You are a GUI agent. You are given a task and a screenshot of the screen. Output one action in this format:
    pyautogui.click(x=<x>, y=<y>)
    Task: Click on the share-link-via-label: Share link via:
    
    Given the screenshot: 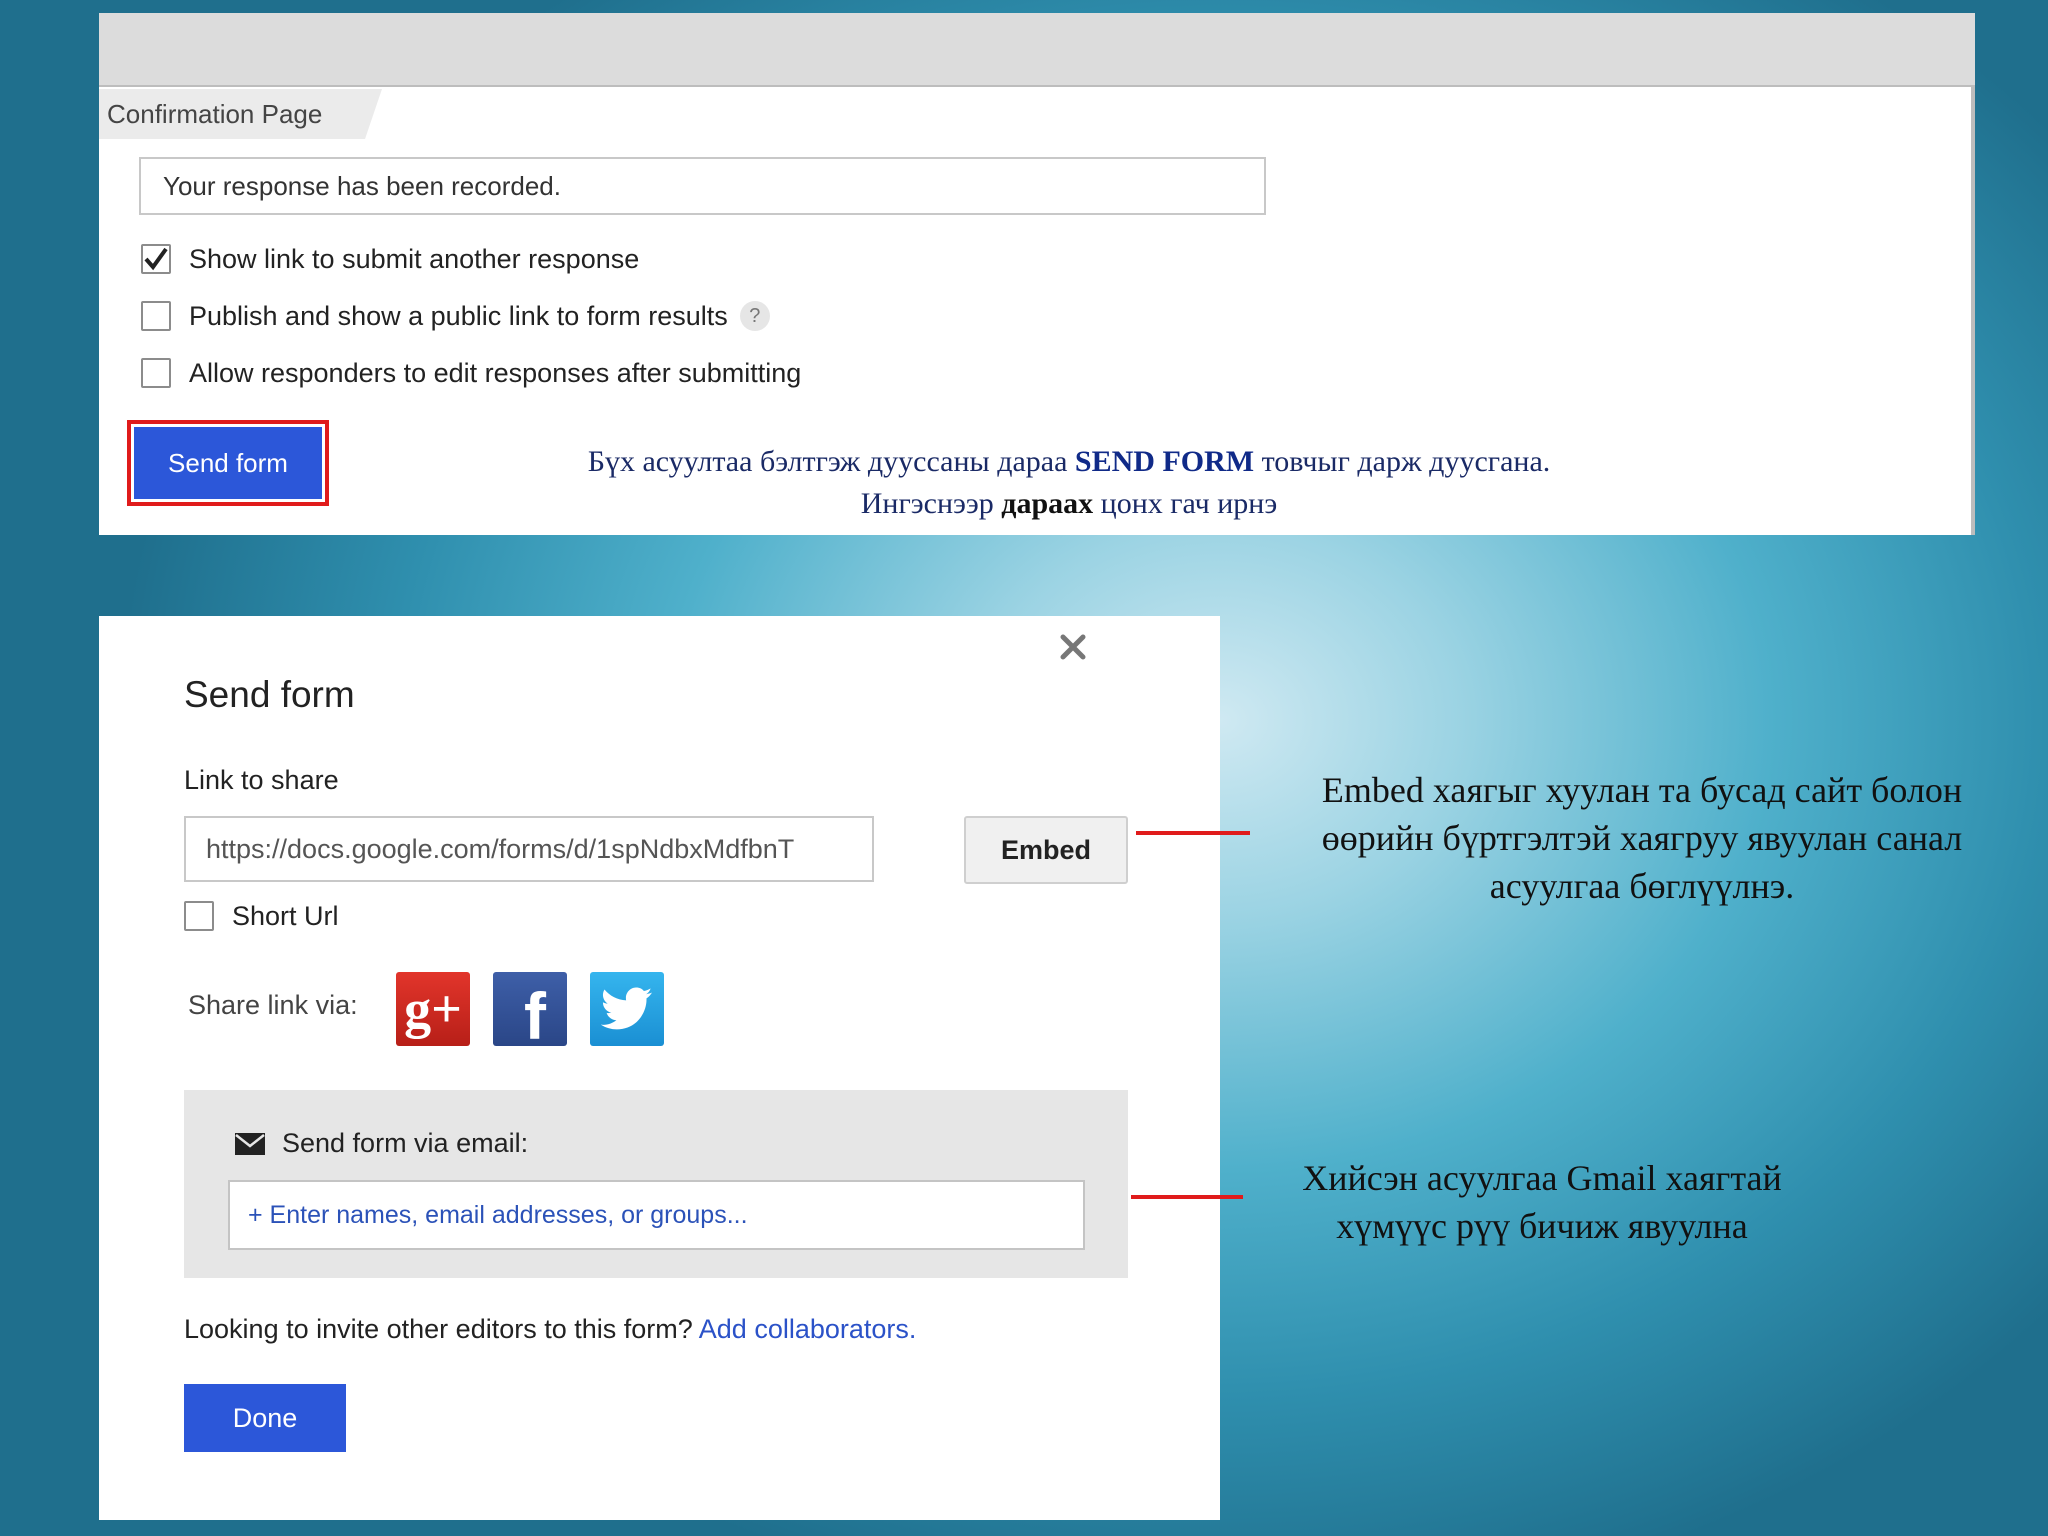 What is the action you would take?
    pyautogui.click(x=273, y=1005)
    